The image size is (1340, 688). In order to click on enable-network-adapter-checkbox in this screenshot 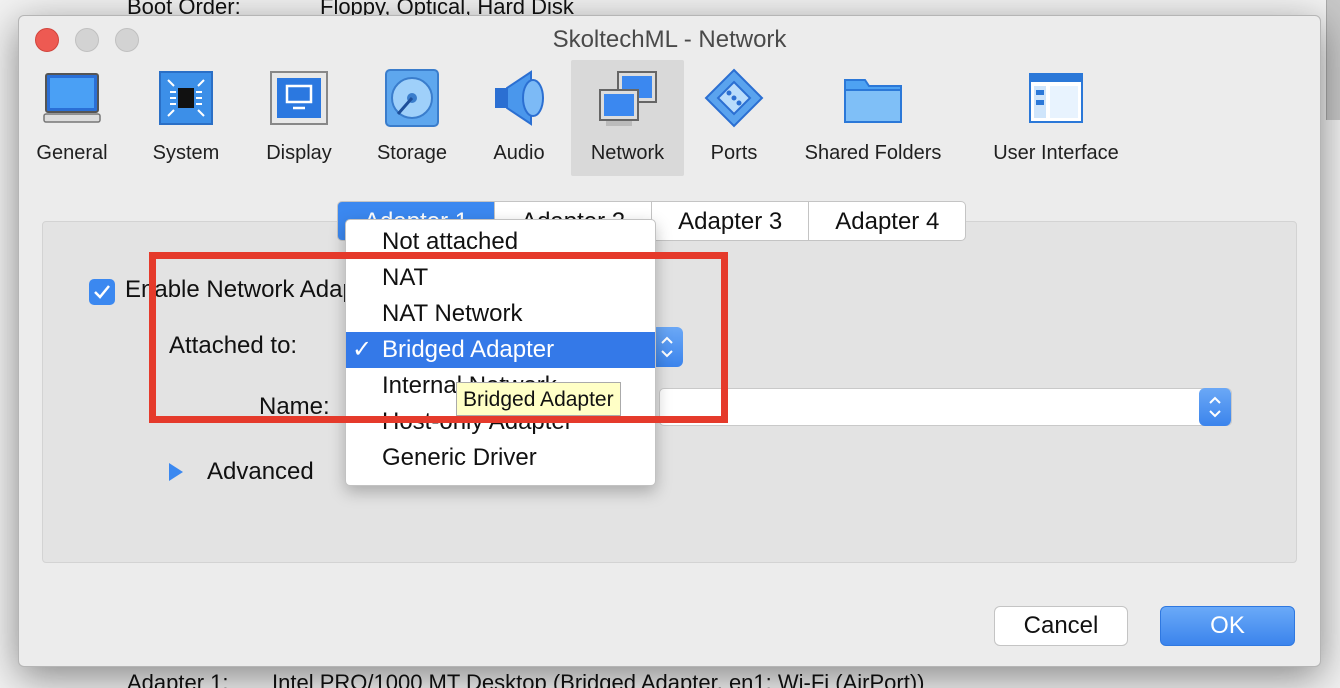, I will do `click(102, 292)`.